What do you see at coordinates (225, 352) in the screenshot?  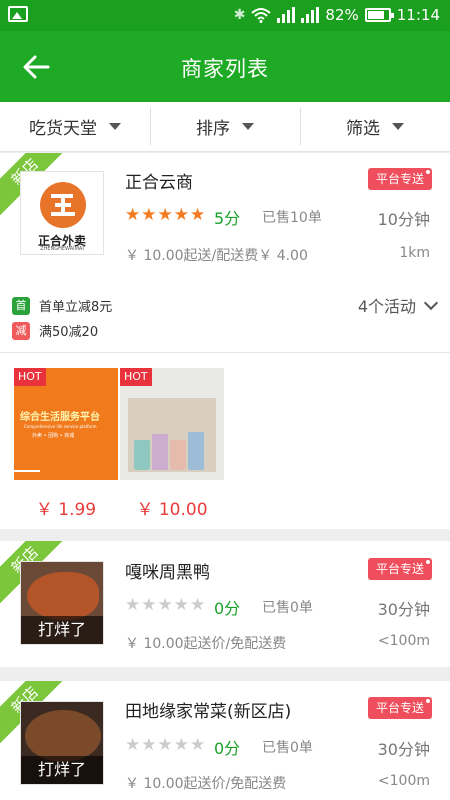 I see `divider` at bounding box center [225, 352].